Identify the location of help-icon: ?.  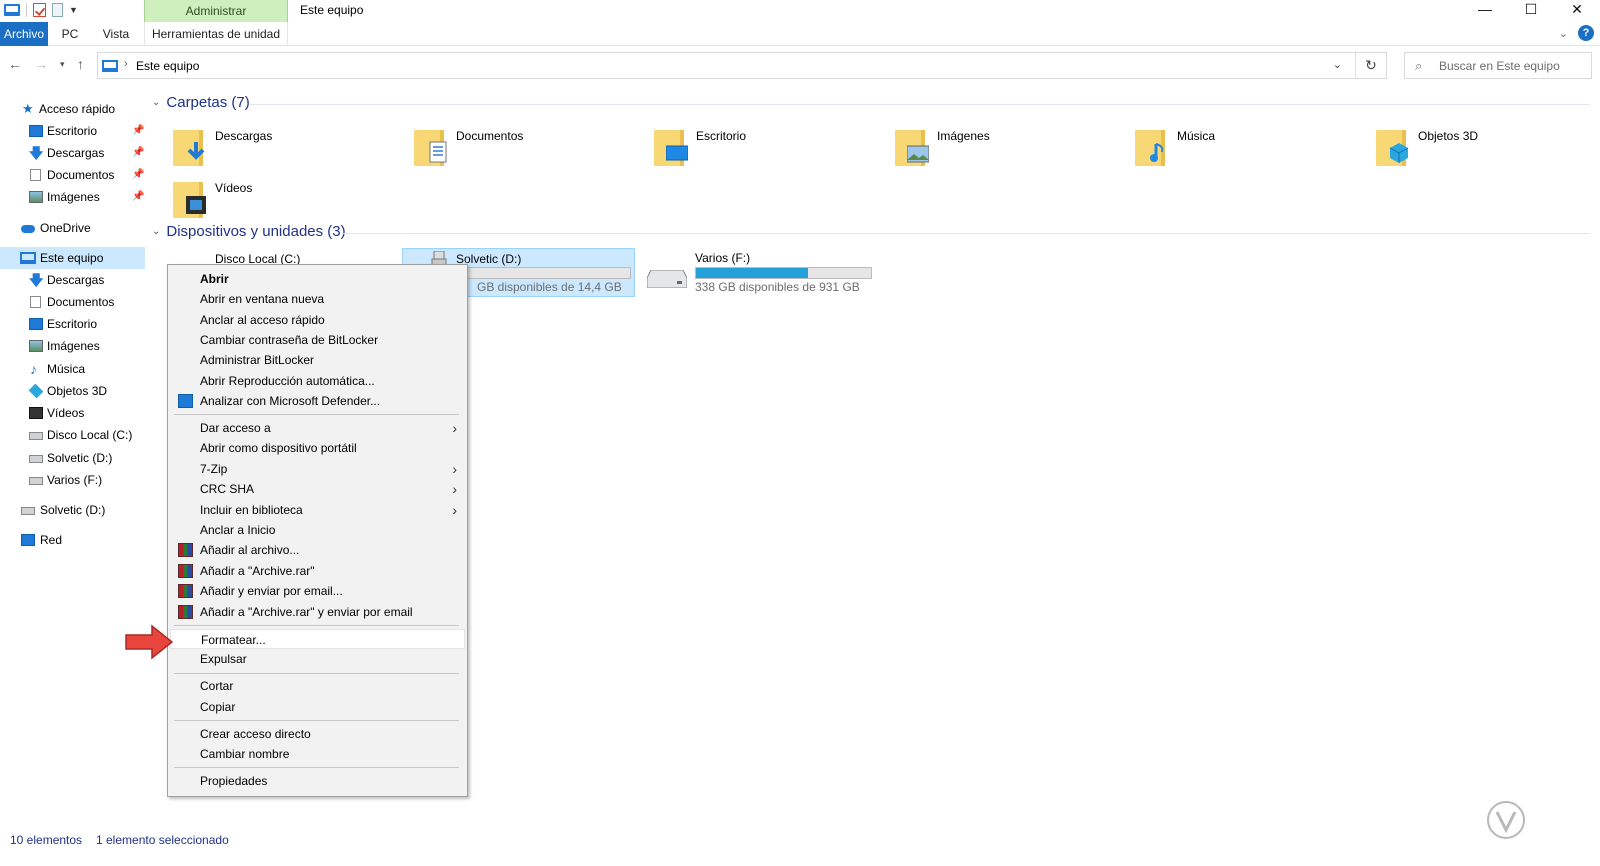
(1586, 33).